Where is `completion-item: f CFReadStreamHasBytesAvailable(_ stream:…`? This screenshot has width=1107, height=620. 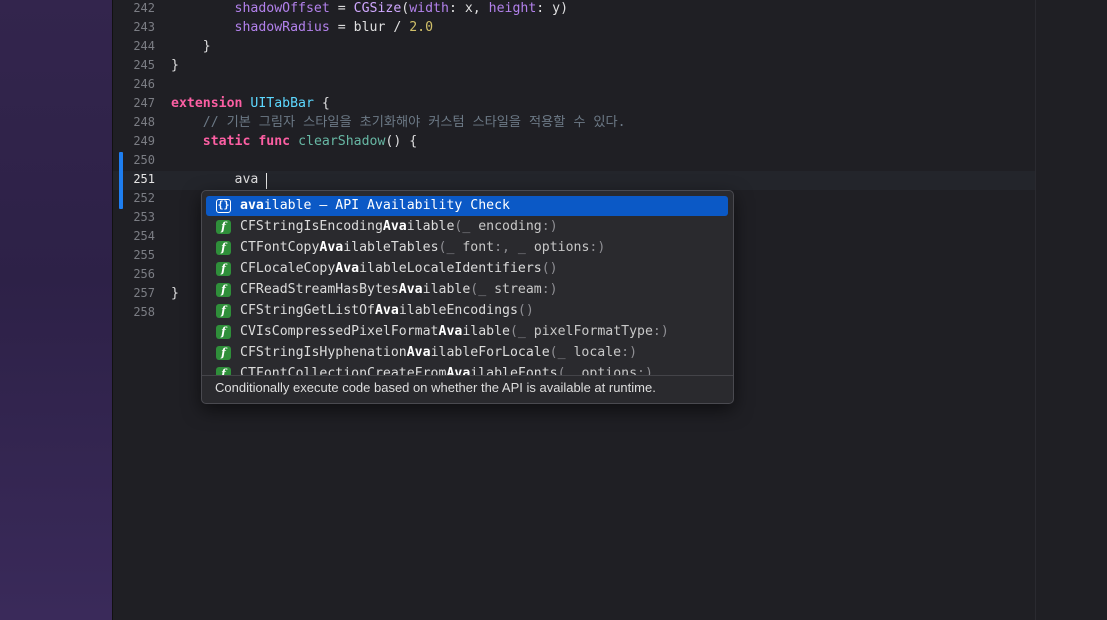 completion-item: f CFReadStreamHasBytesAvailable(_ stream:… is located at coordinates (467, 290).